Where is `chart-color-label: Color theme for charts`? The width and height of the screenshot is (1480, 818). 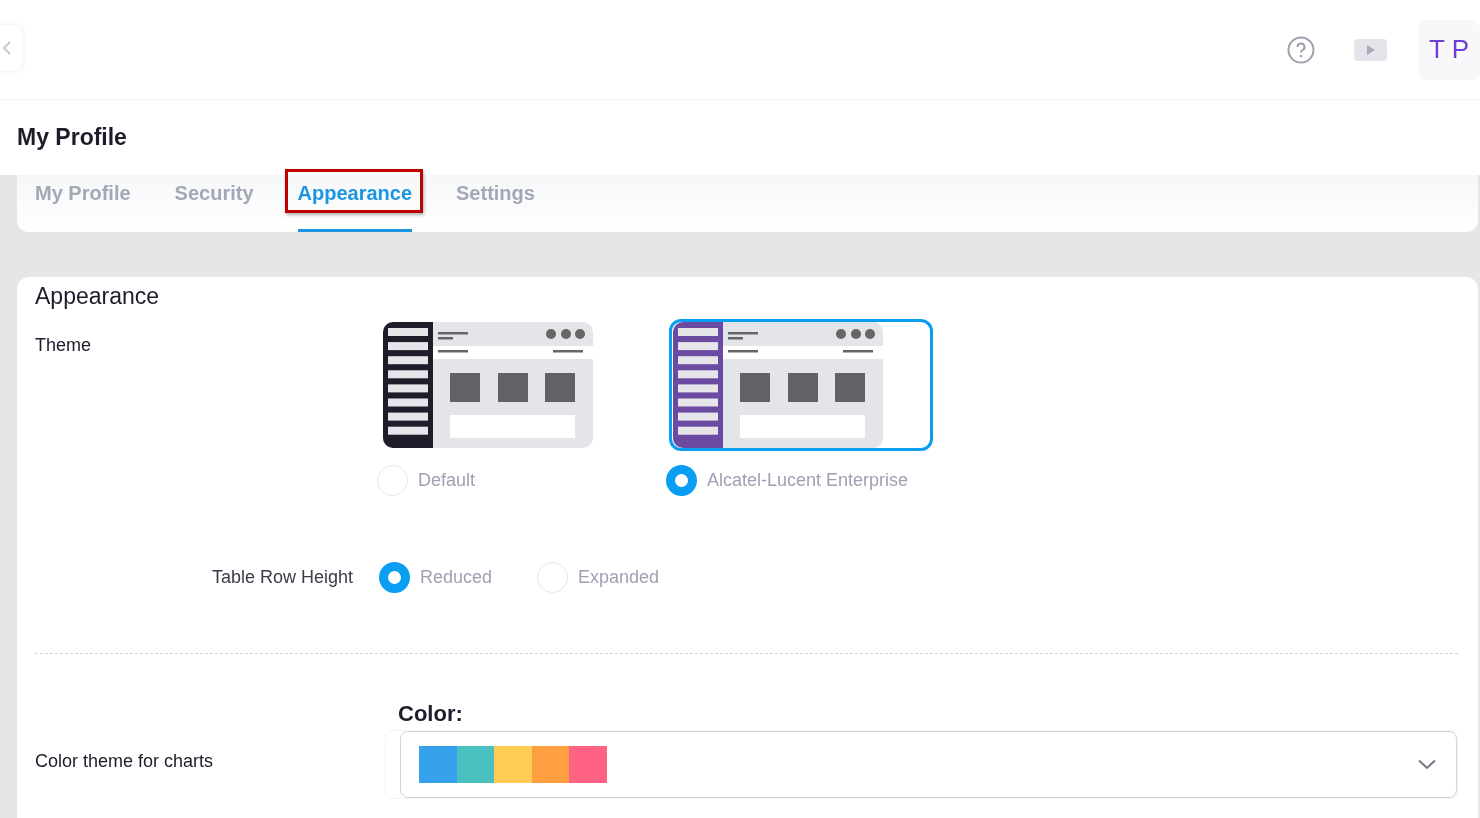 chart-color-label: Color theme for charts is located at coordinates (124, 760).